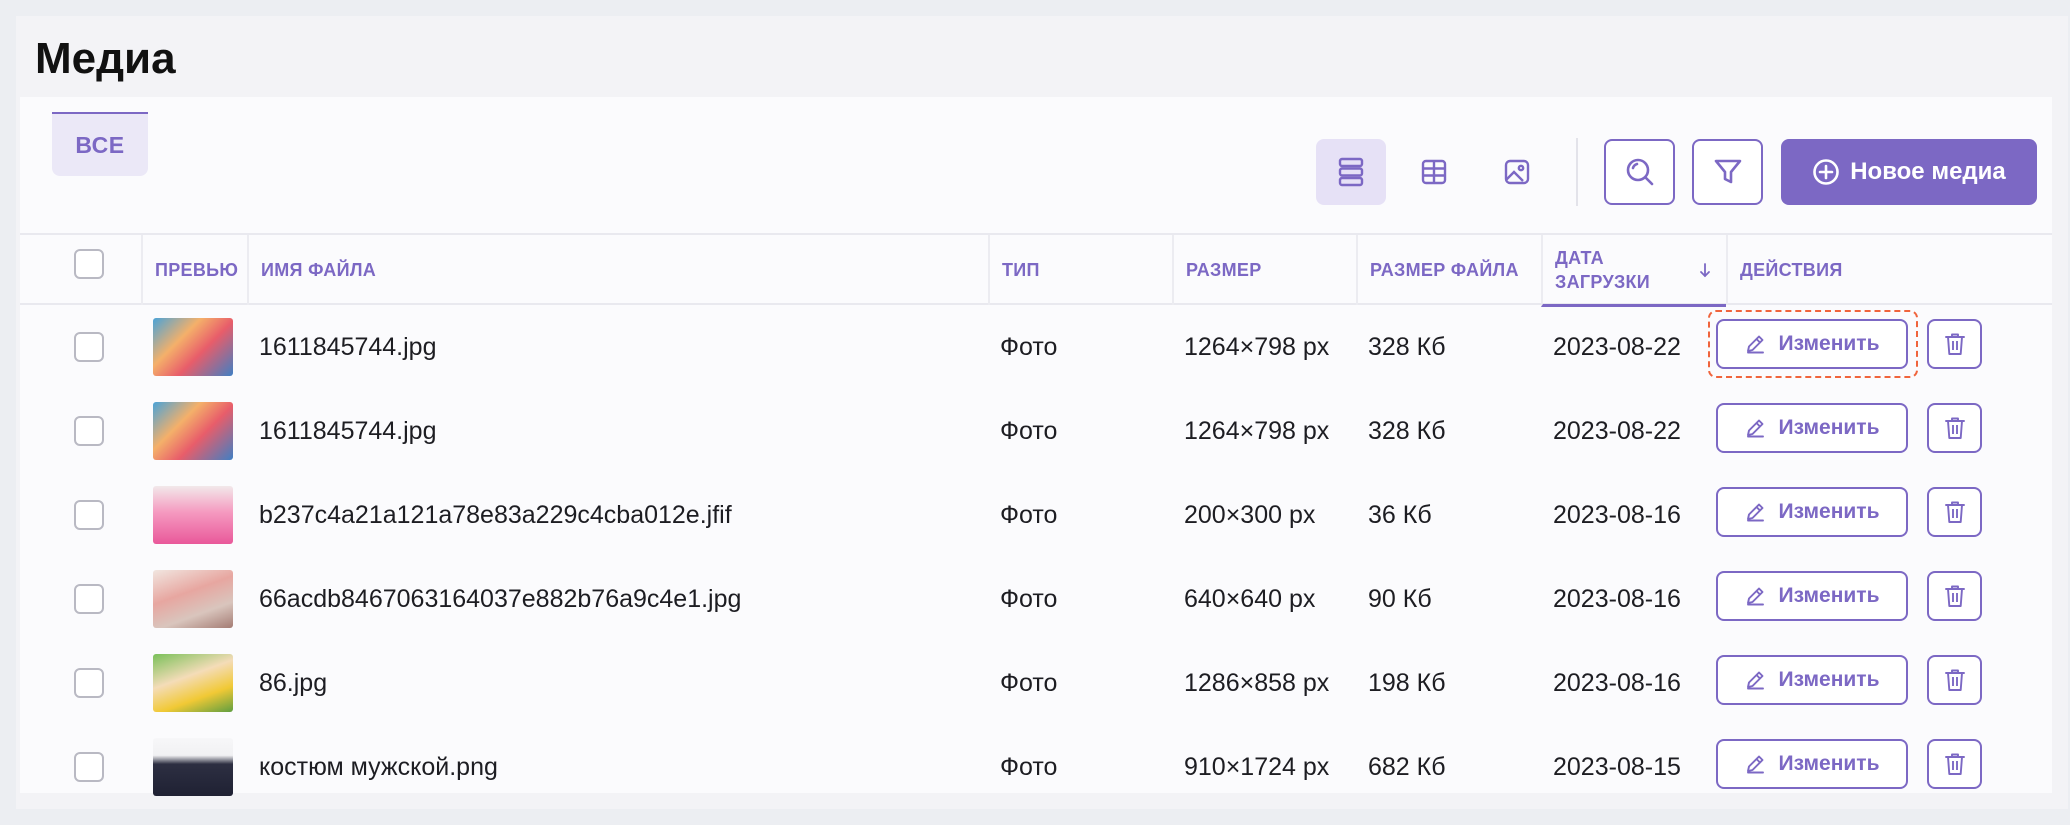 The image size is (2070, 825). I want to click on upload-date-line1: ДАТА, so click(1579, 257).